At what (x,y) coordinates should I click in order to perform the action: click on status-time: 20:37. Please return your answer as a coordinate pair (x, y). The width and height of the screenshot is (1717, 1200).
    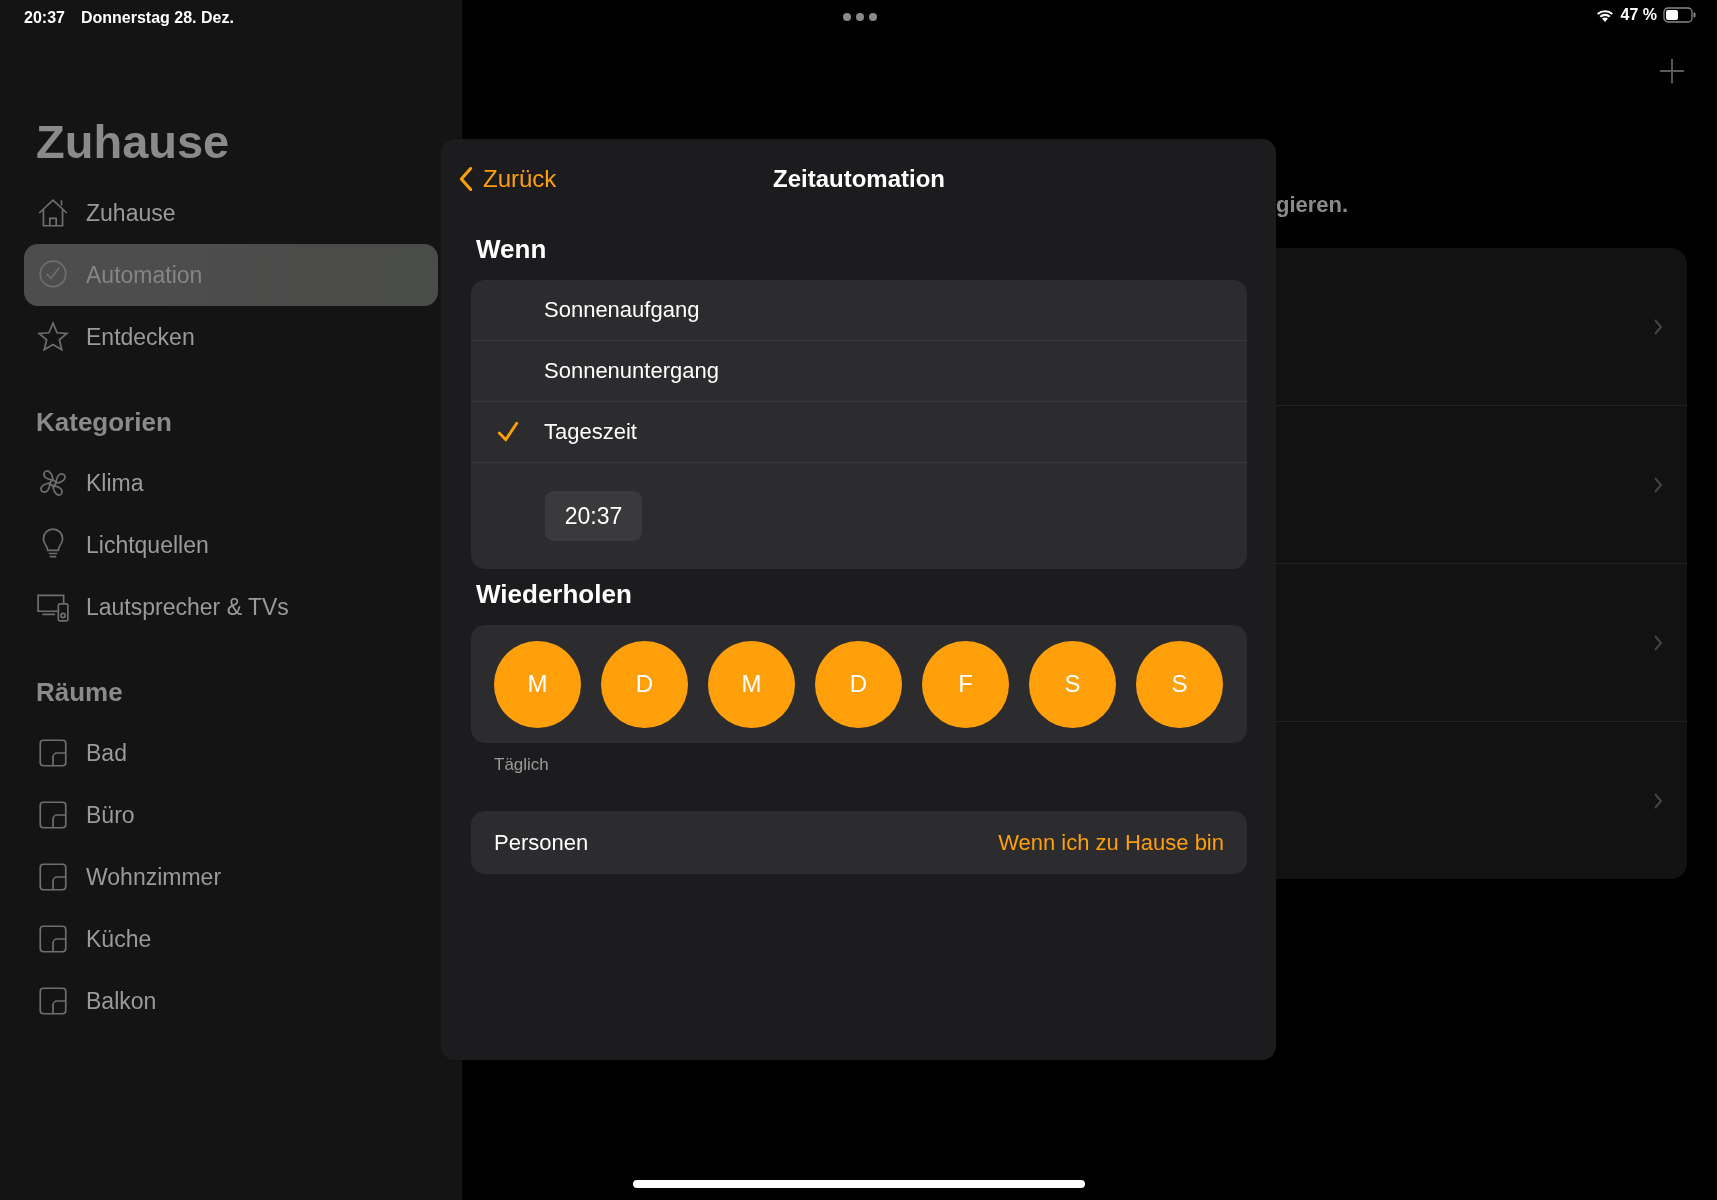
    Looking at the image, I should click on (44, 18).